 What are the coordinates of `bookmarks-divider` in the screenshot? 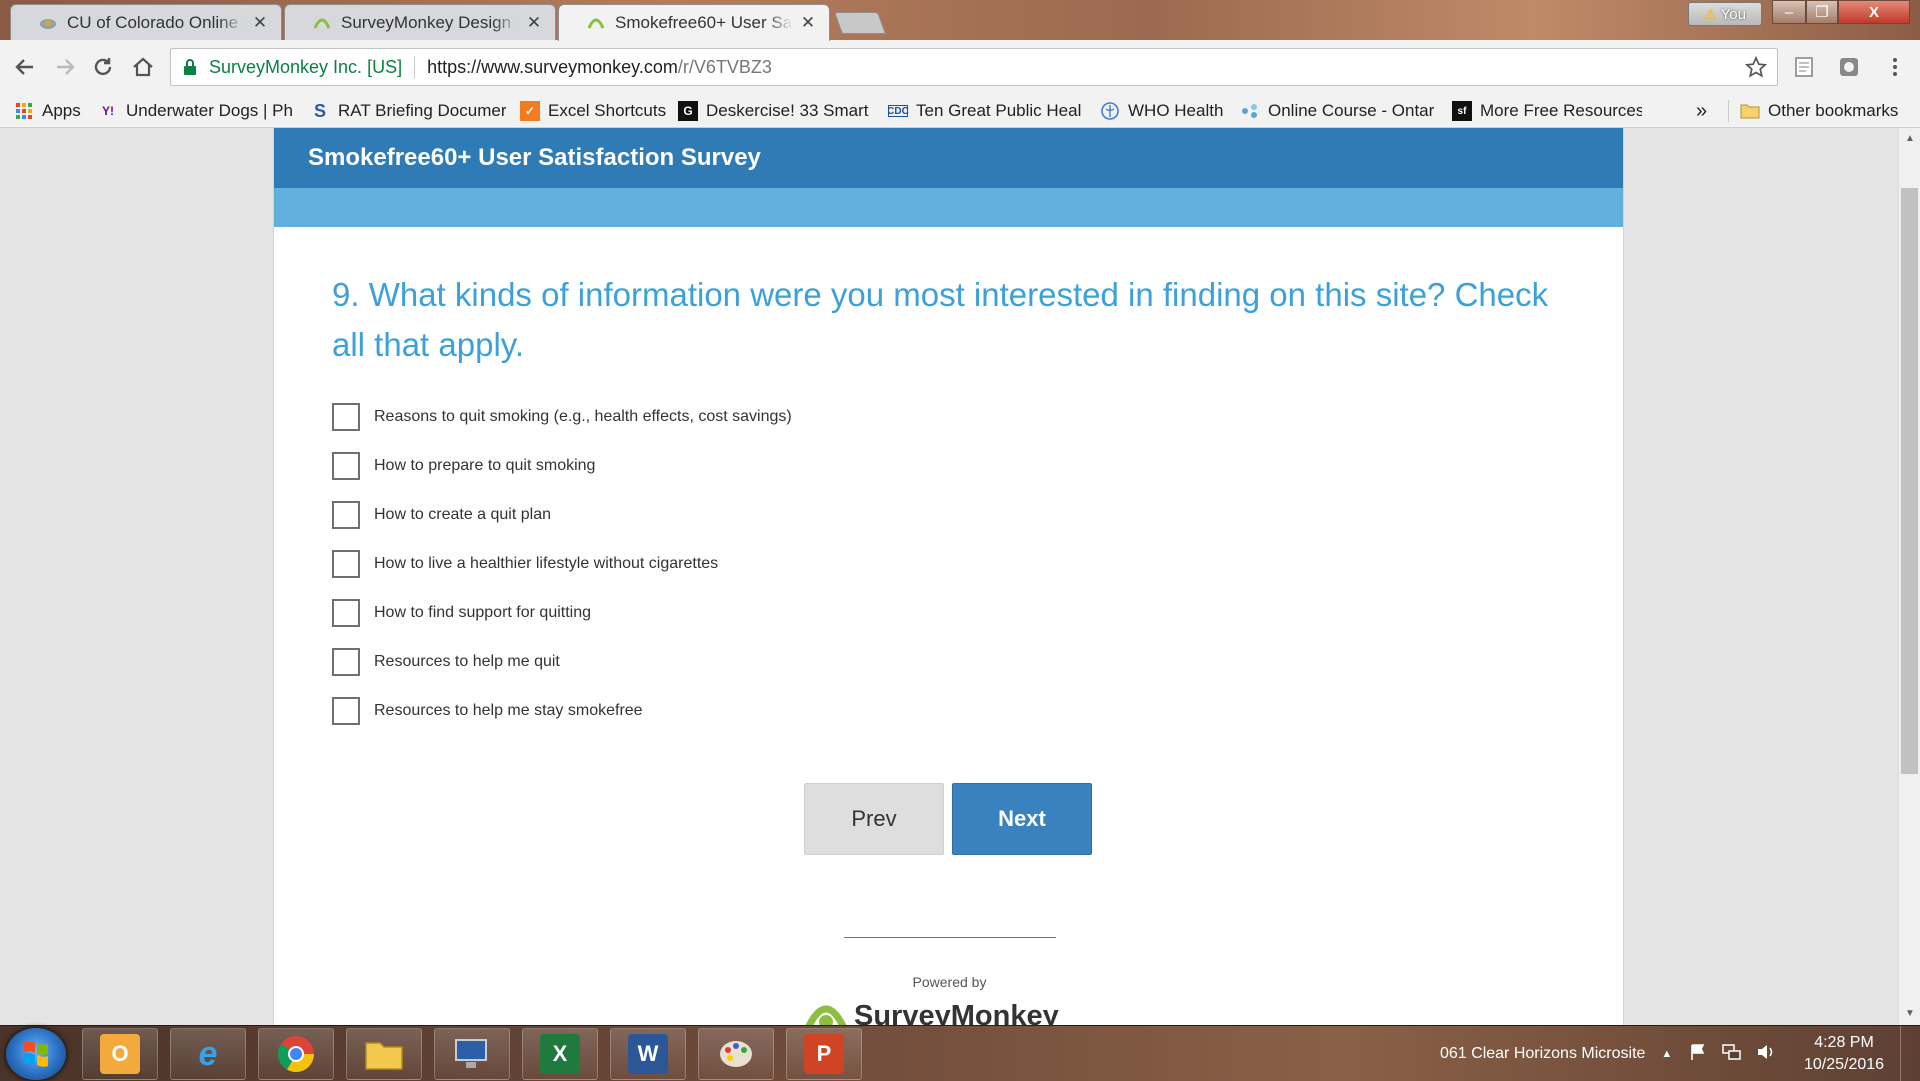 It's located at (1728, 111).